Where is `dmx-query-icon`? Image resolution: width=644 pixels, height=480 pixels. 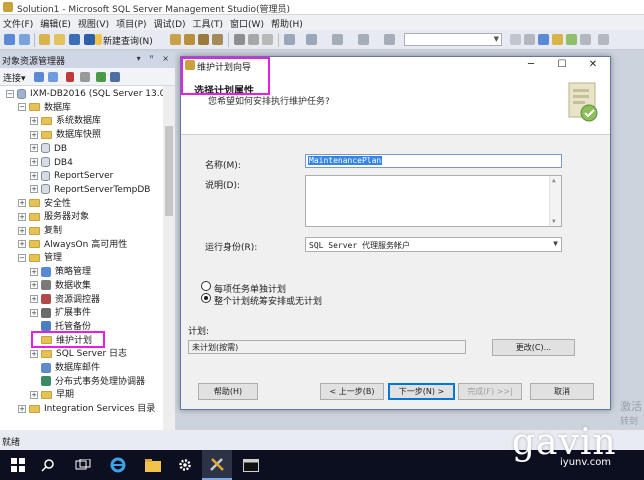 dmx-query-icon is located at coordinates (203, 39).